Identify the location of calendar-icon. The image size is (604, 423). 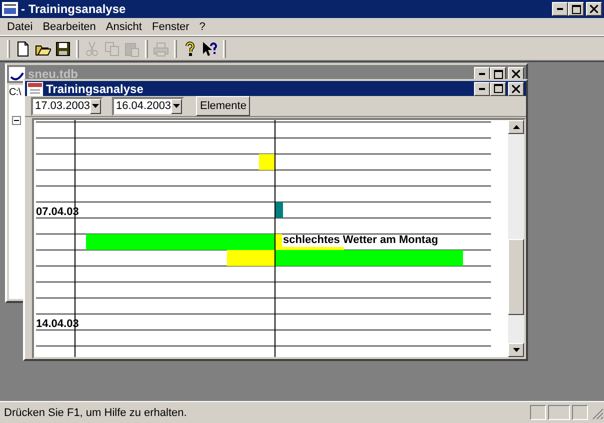
(35, 89).